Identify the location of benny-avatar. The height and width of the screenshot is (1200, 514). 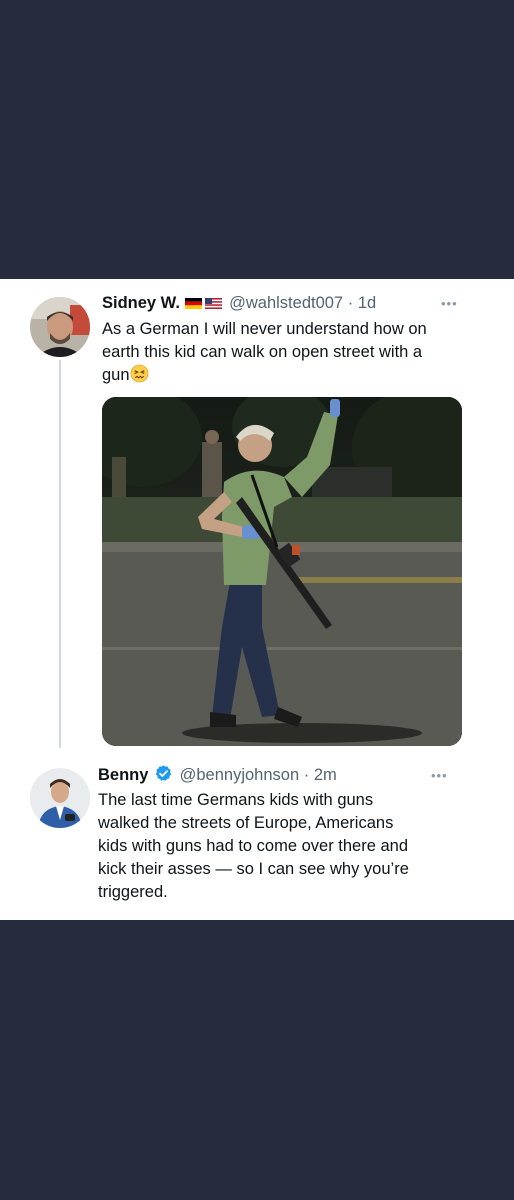
(60, 798).